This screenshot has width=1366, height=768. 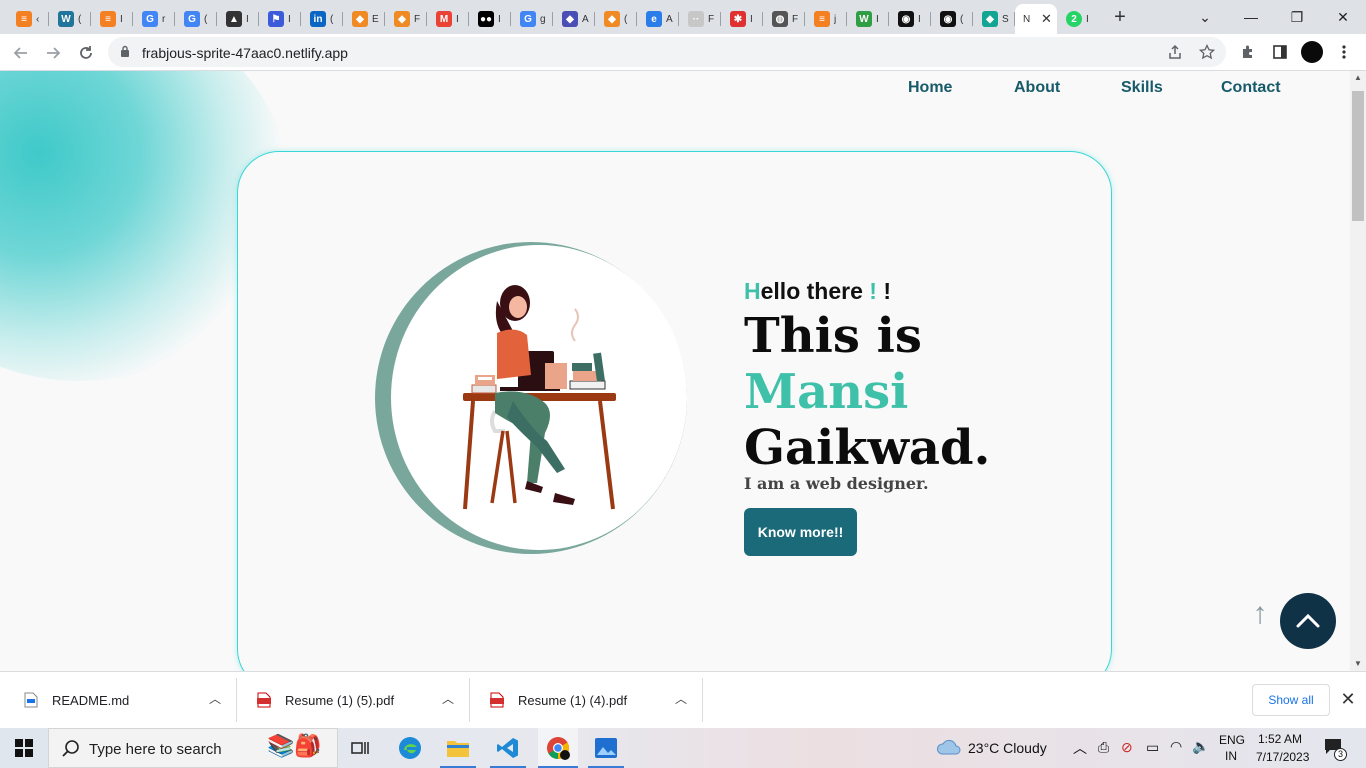 I want to click on wifi-icon: ◠, so click(x=1176, y=746).